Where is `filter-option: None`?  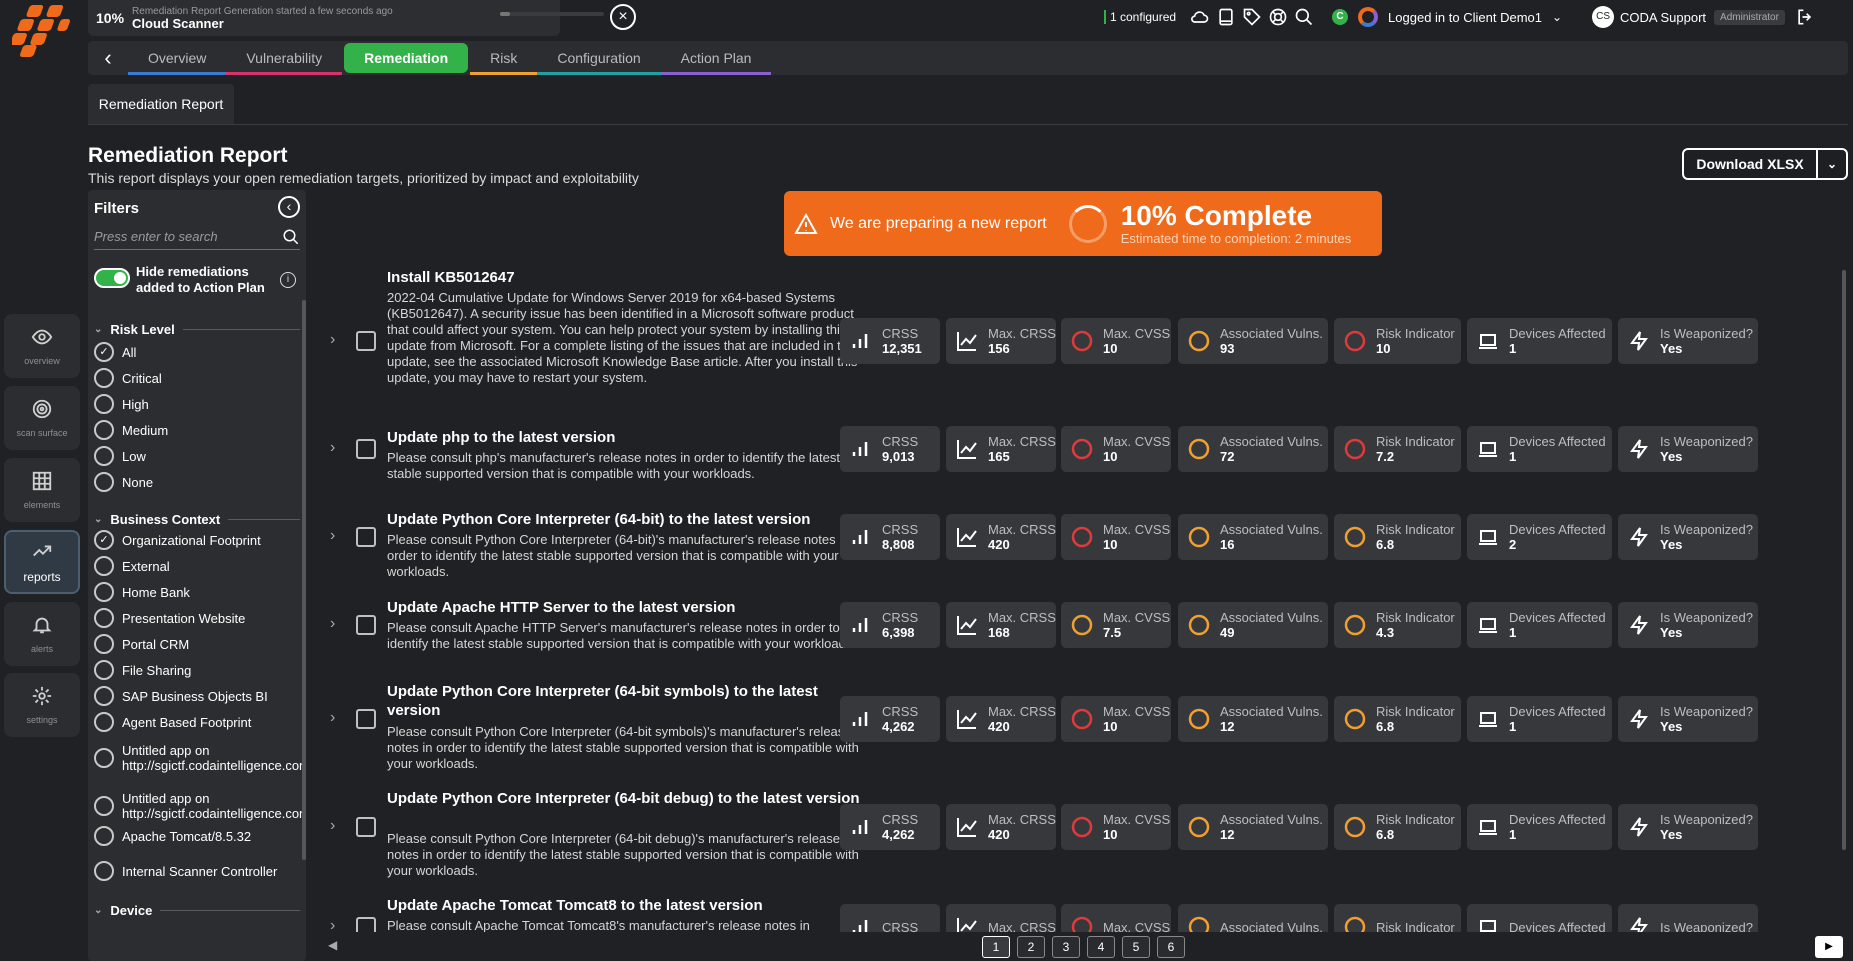 filter-option: None is located at coordinates (197, 482).